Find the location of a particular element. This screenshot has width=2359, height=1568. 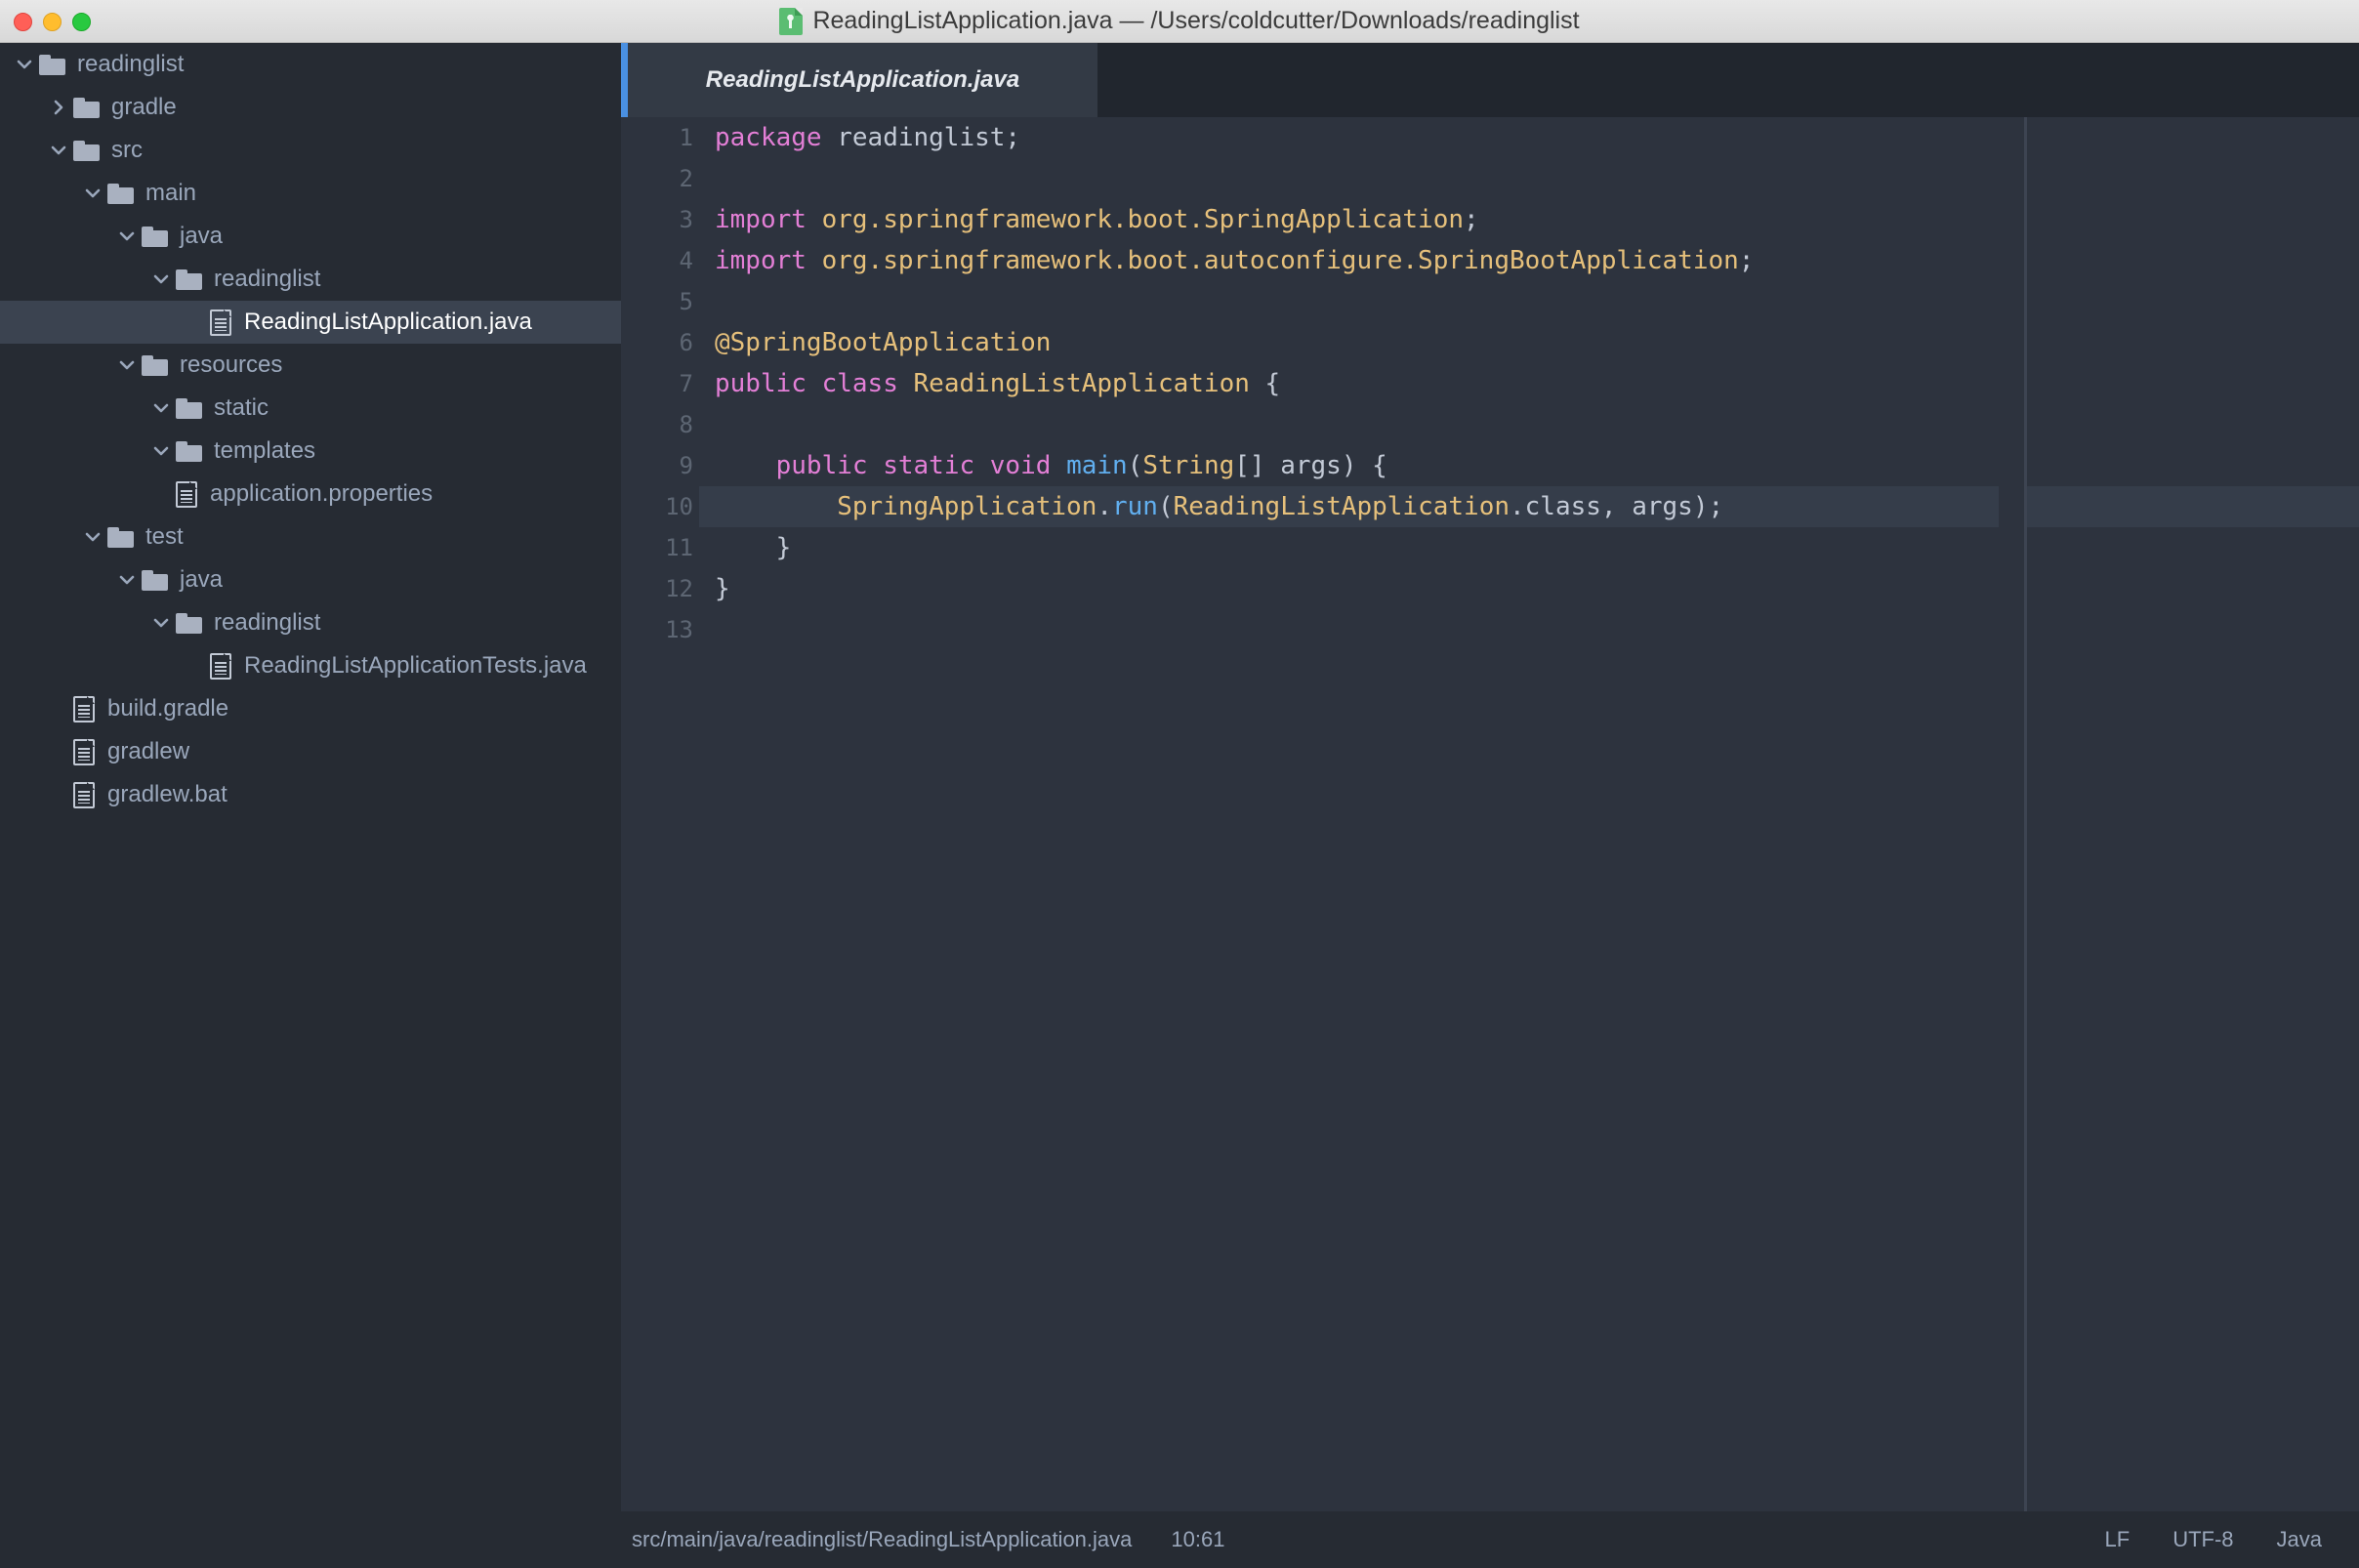

code-line: public static void main(String[] args) { is located at coordinates (1529, 465).